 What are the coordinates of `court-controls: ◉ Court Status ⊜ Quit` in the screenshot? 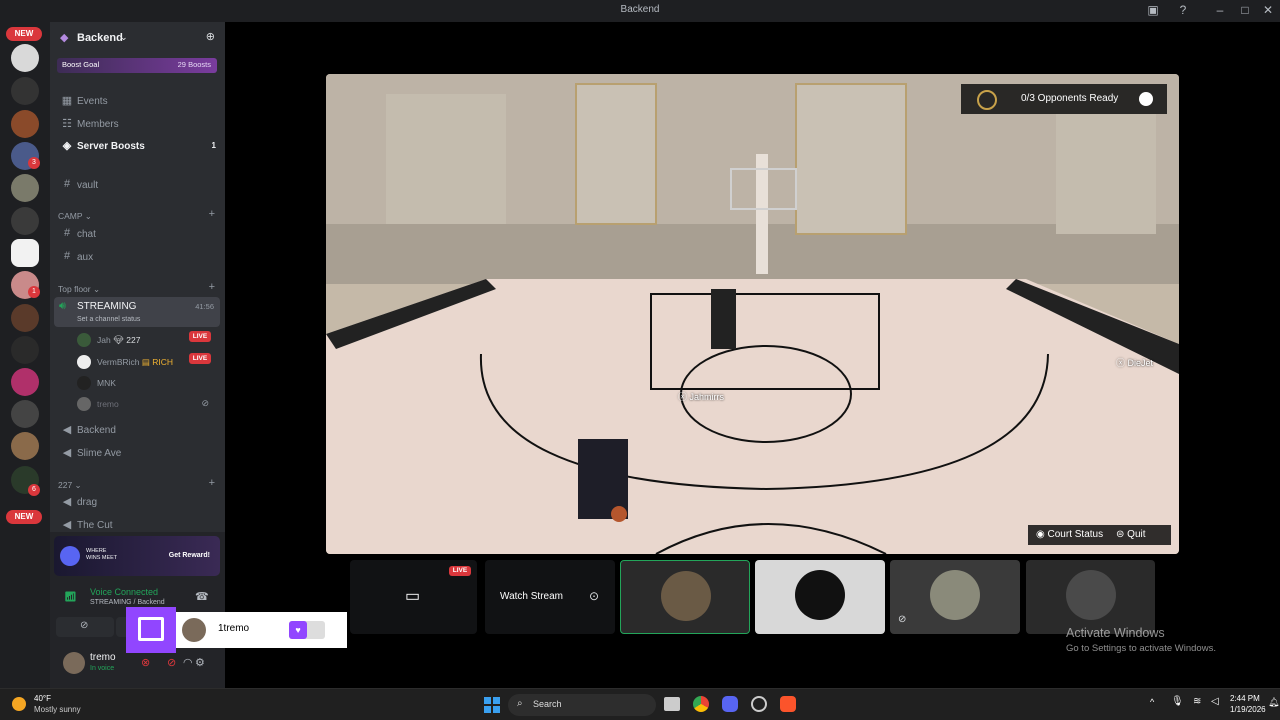 It's located at (1099, 535).